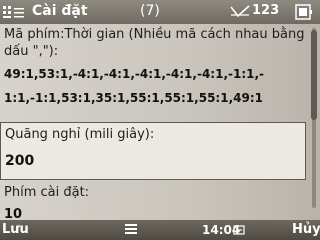 This screenshot has width=320, height=240. I want to click on item-count: (7), so click(150, 11).